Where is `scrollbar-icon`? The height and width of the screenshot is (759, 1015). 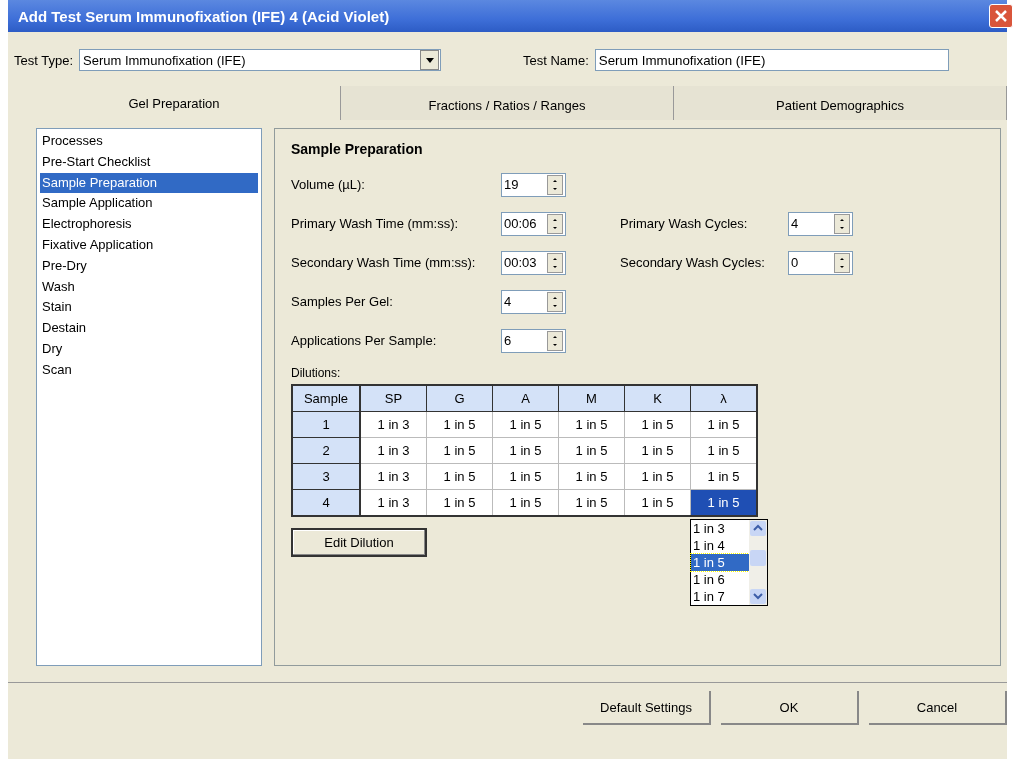 scrollbar-icon is located at coordinates (758, 562).